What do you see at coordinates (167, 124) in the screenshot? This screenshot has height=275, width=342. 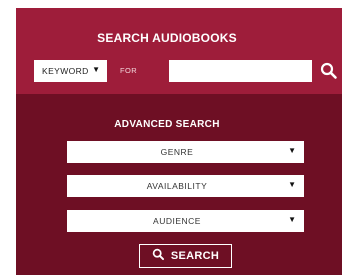 I see `advanced-search-title: ADVANCED SEARCH` at bounding box center [167, 124].